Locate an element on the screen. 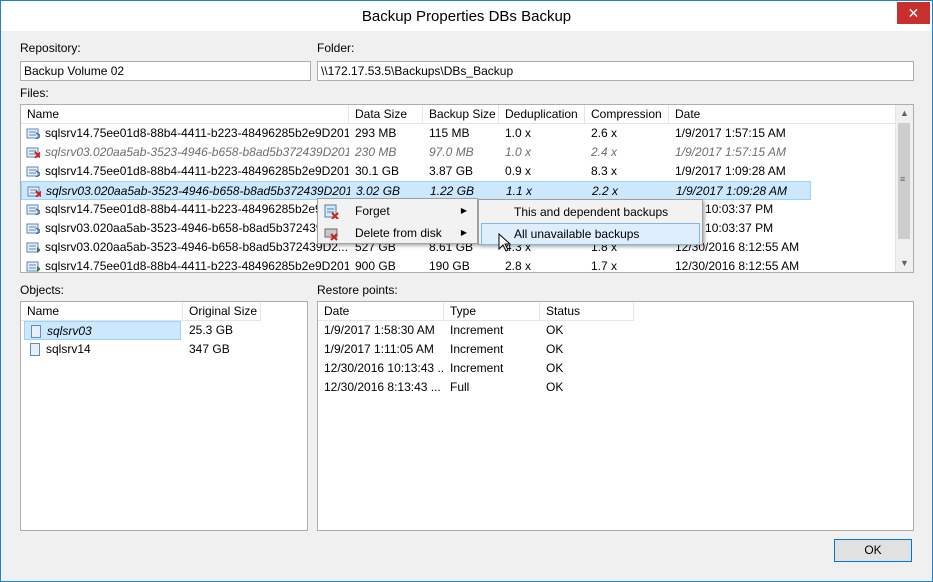 Image resolution: width=933 pixels, height=582 pixels. objects-column-name: Name is located at coordinates (102, 311).